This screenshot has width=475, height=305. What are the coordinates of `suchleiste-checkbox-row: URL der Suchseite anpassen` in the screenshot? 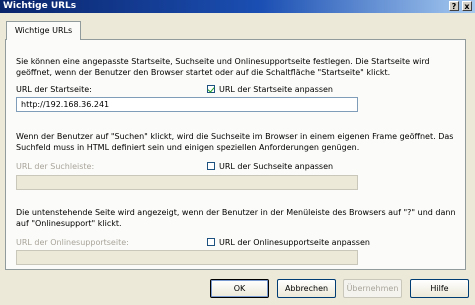 It's located at (270, 167).